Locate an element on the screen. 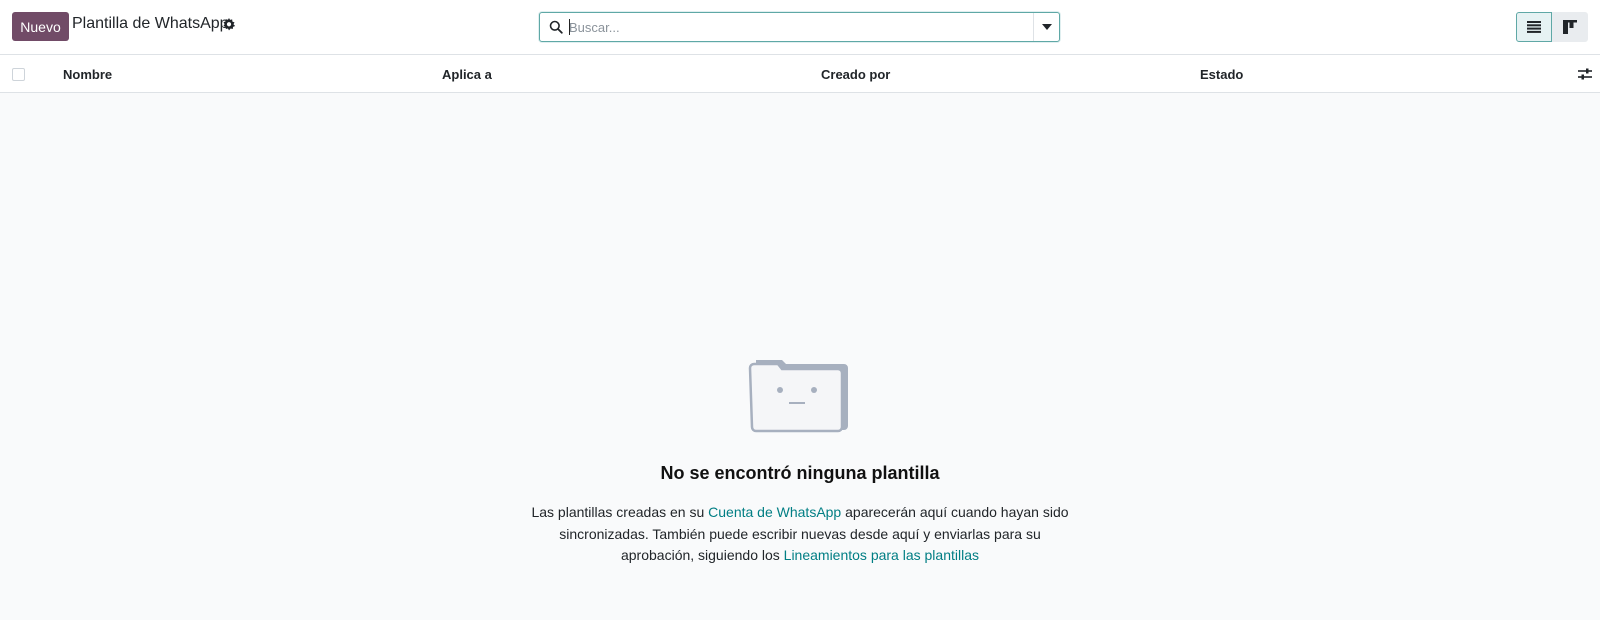  list-view-button is located at coordinates (1534, 27).